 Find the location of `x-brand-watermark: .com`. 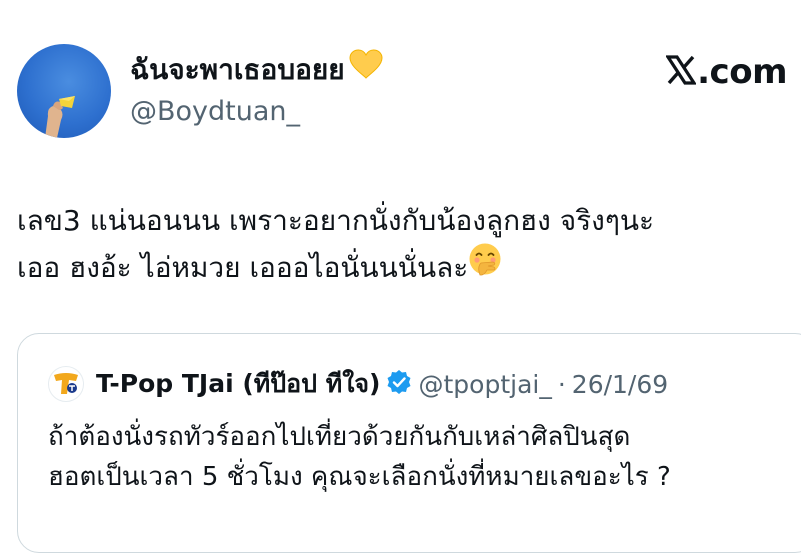

x-brand-watermark: .com is located at coordinates (726, 72).